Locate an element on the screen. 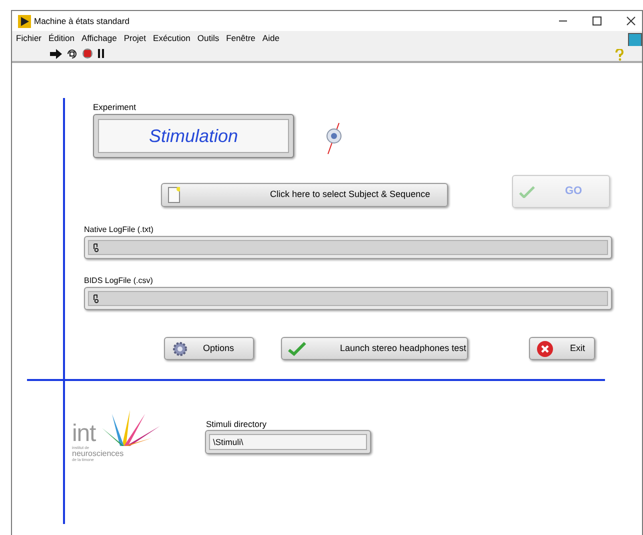 Image resolution: width=643 pixels, height=535 pixels. bids-log-path-field is located at coordinates (348, 298).